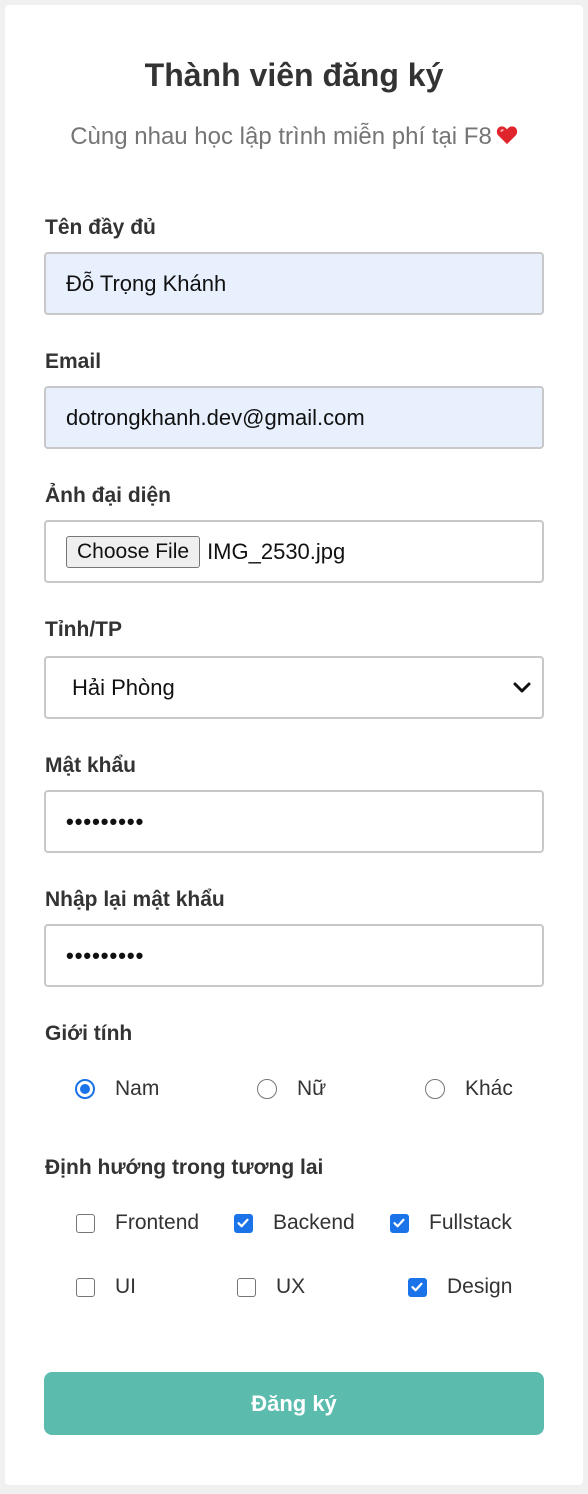 The width and height of the screenshot is (588, 1494). I want to click on chevron-down-icon, so click(522, 687).